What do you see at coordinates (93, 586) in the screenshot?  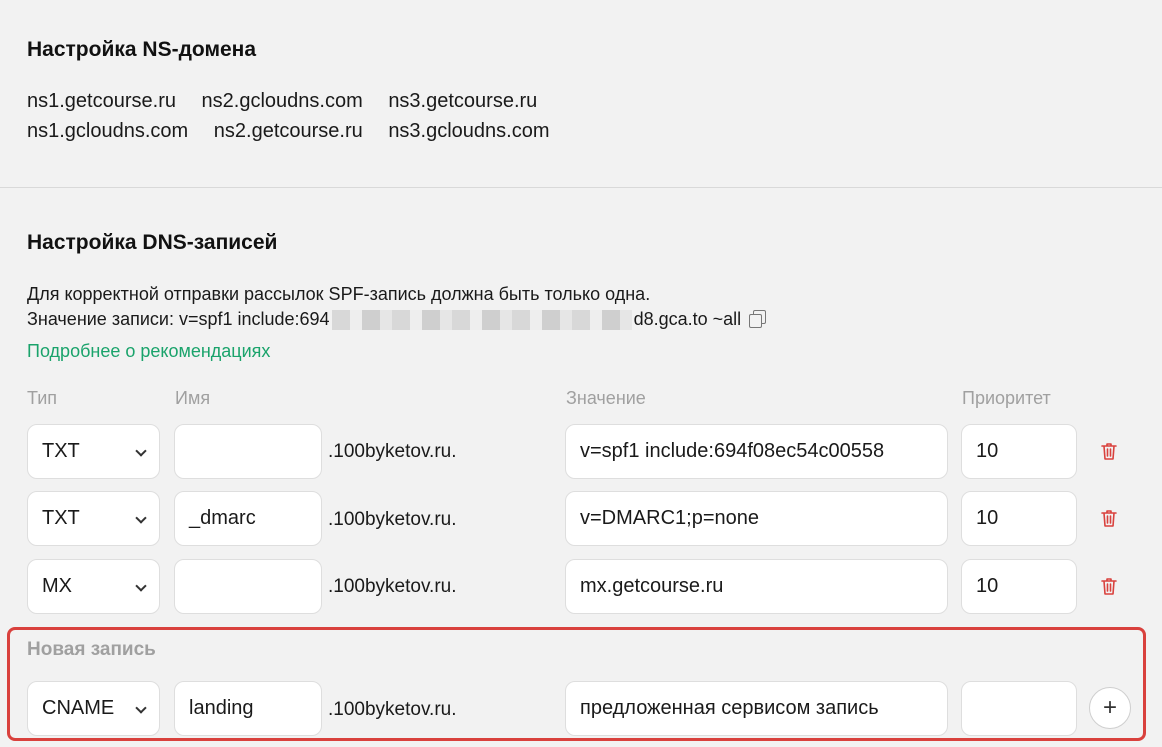 I see `record-type-select: MX` at bounding box center [93, 586].